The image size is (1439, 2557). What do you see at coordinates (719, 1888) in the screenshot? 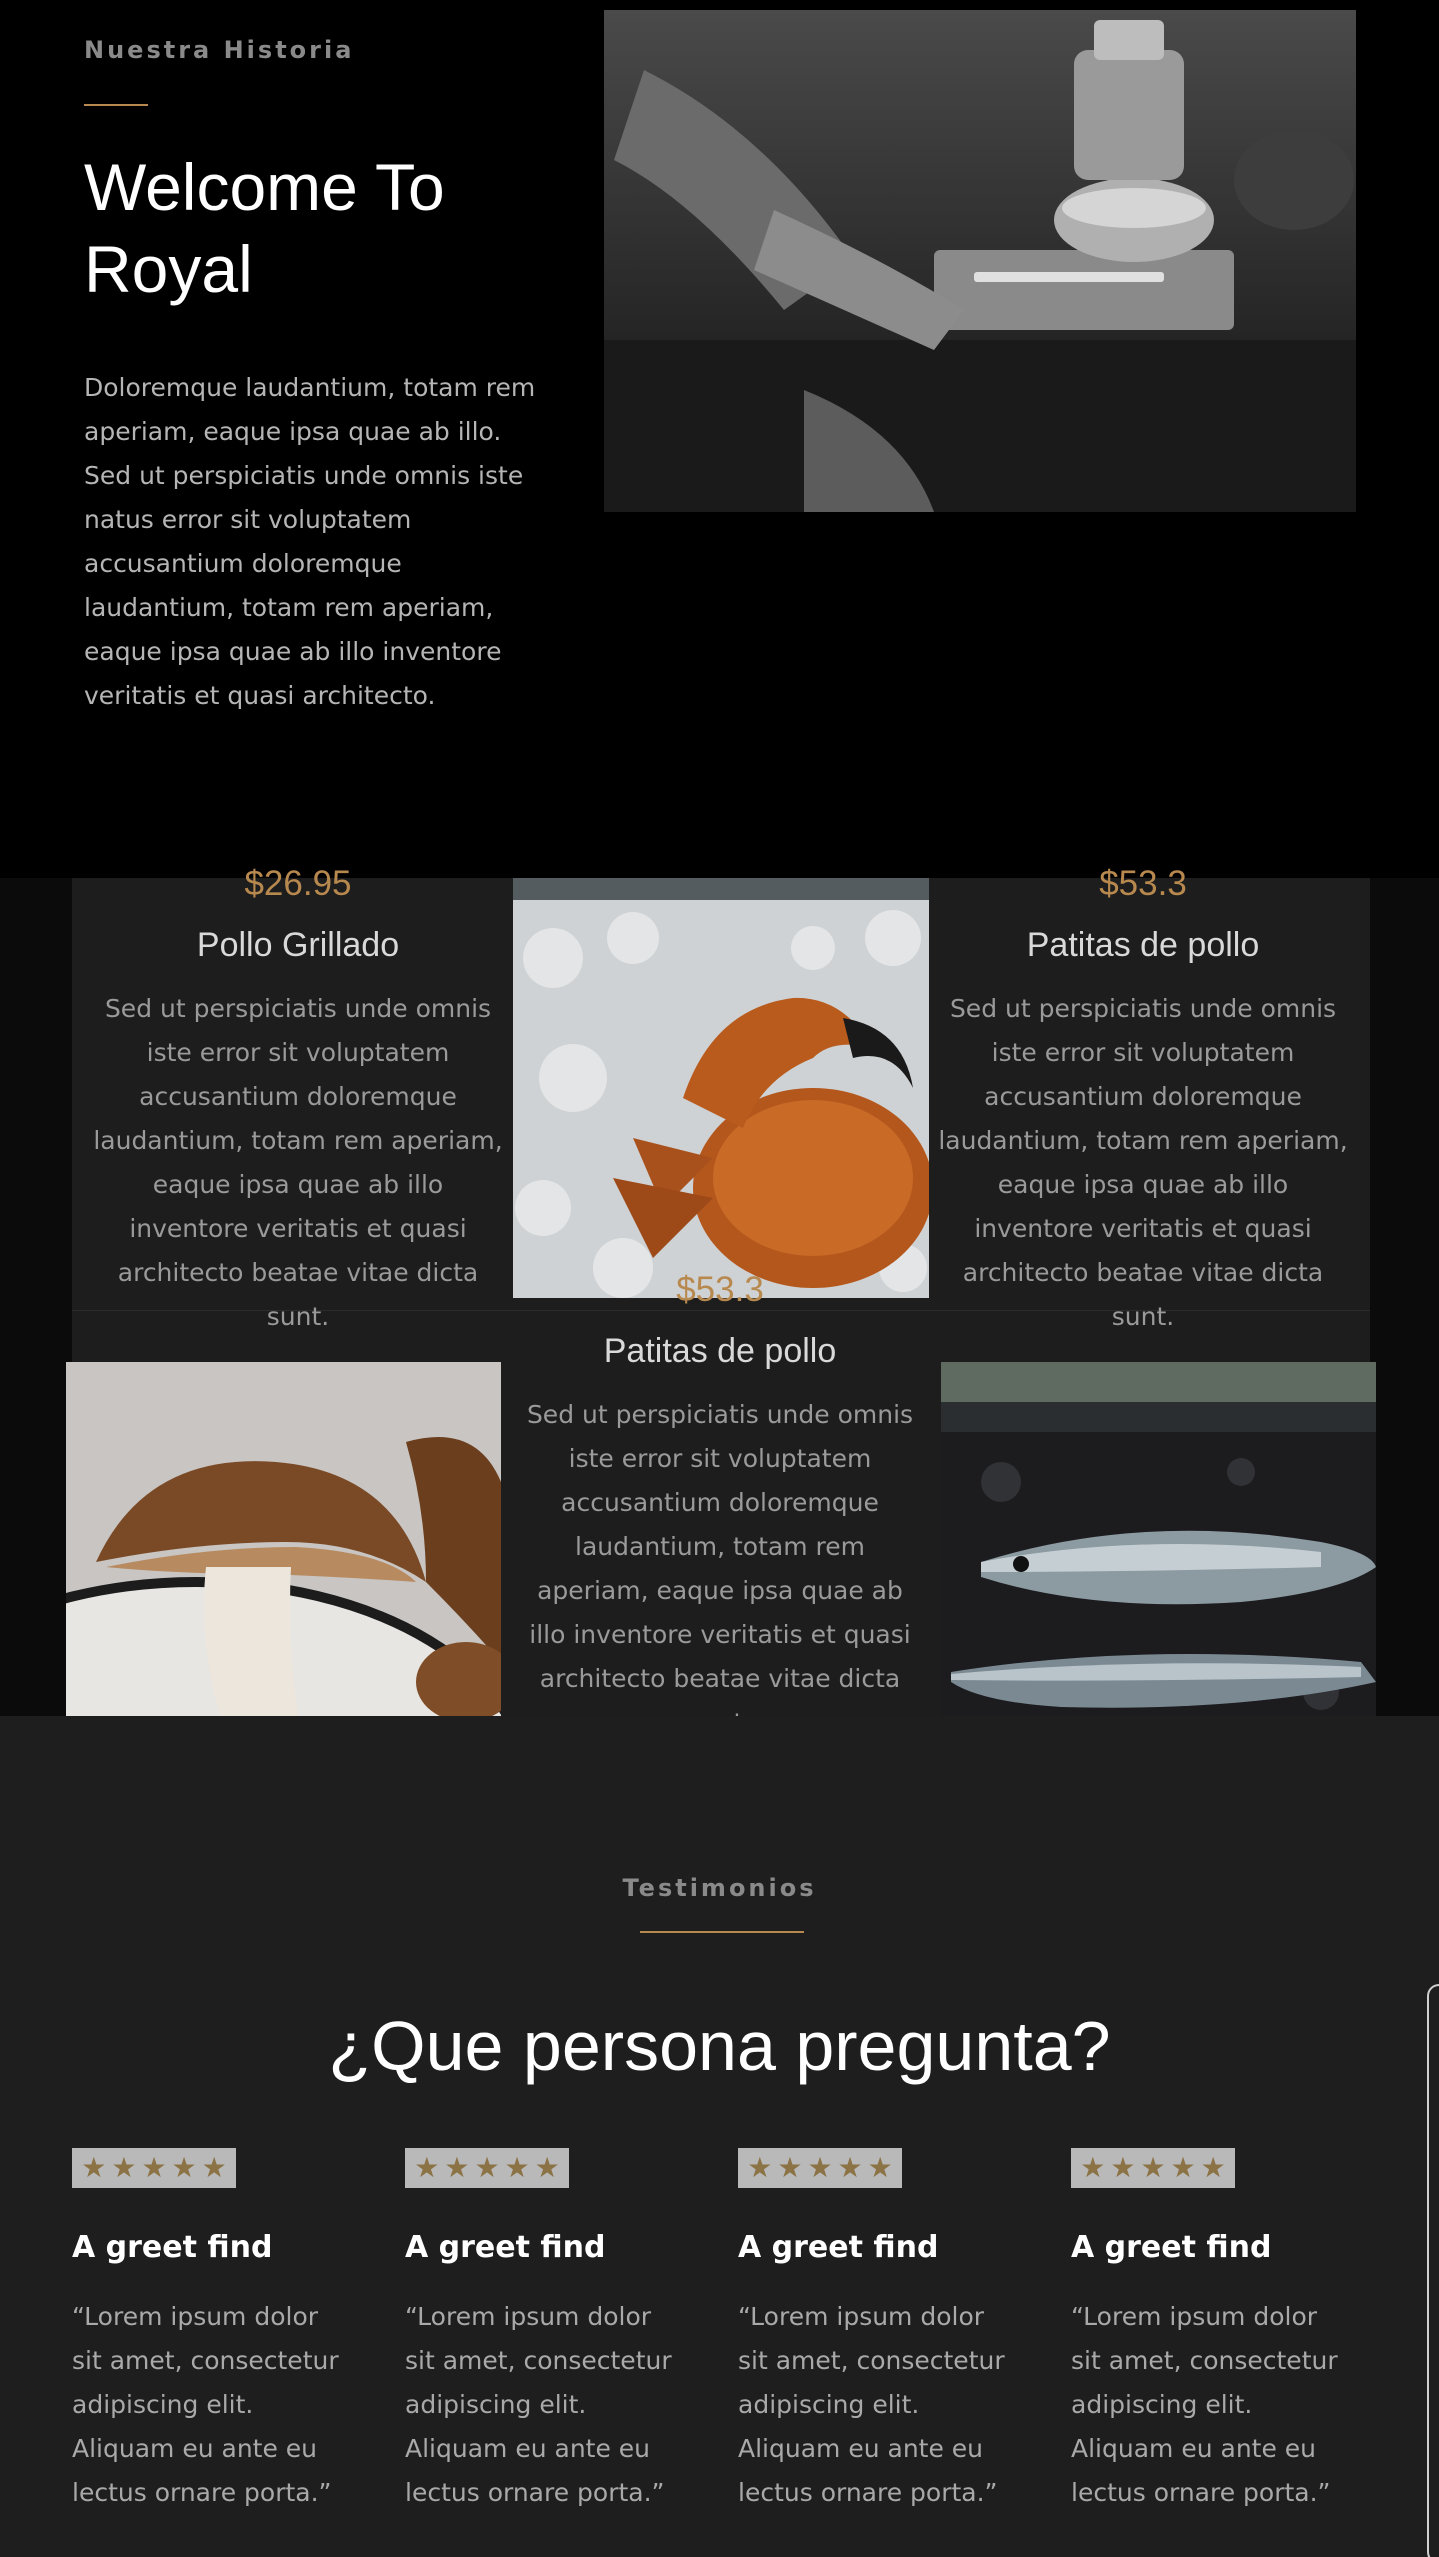
I see `testimonials-eyebrow: Testimonios` at bounding box center [719, 1888].